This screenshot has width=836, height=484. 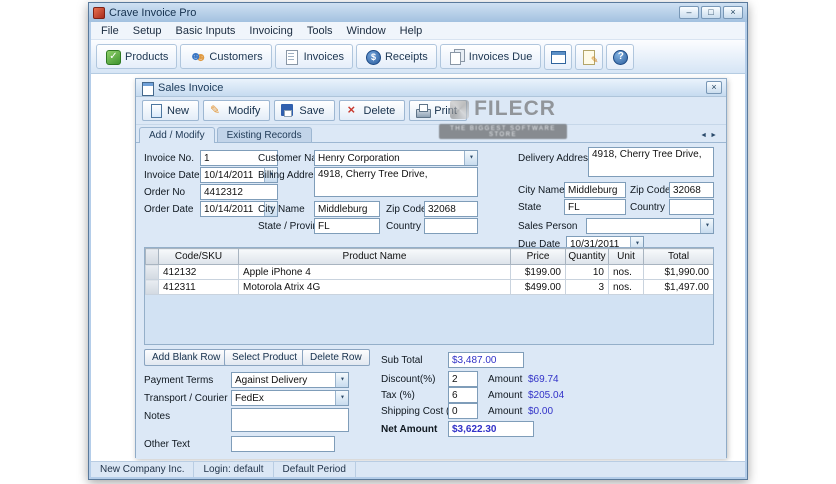 I want to click on customers-button: Customers, so click(x=226, y=56).